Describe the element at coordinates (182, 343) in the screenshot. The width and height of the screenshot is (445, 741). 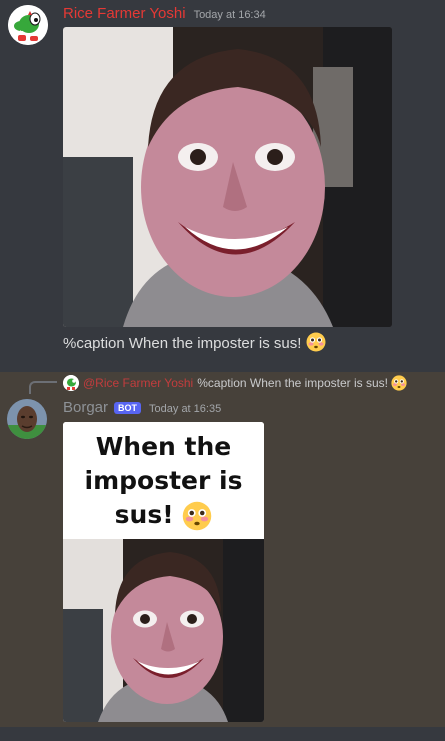
I see `message-text: %caption When the imposter is sus!` at that location.